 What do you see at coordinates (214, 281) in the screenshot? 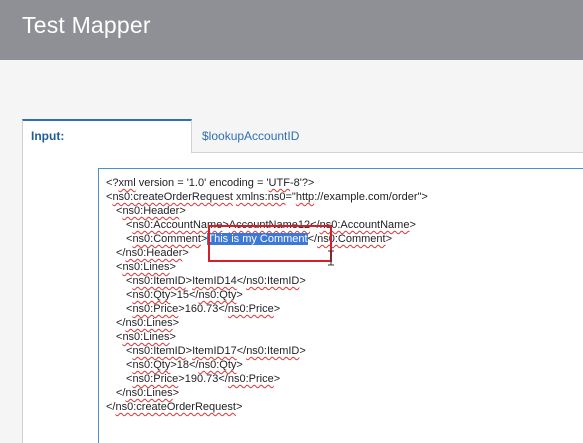
I see `code-token: ItemID14` at bounding box center [214, 281].